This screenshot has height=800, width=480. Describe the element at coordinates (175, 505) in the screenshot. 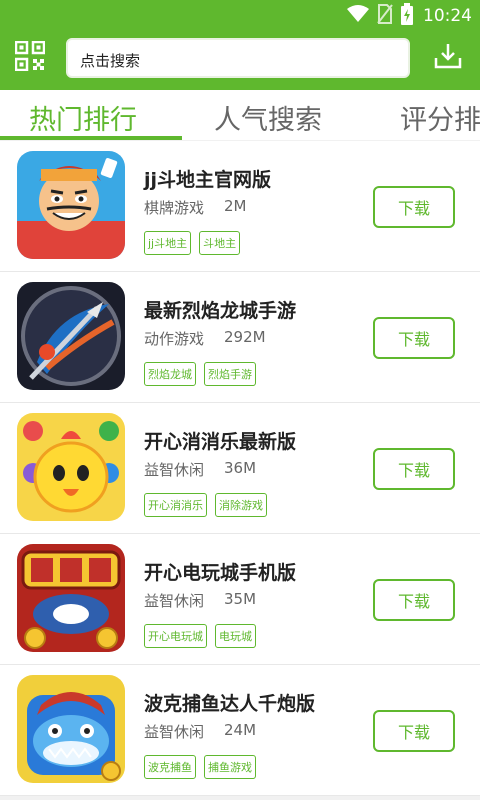

I see `app-tag: 开心消消乐` at that location.